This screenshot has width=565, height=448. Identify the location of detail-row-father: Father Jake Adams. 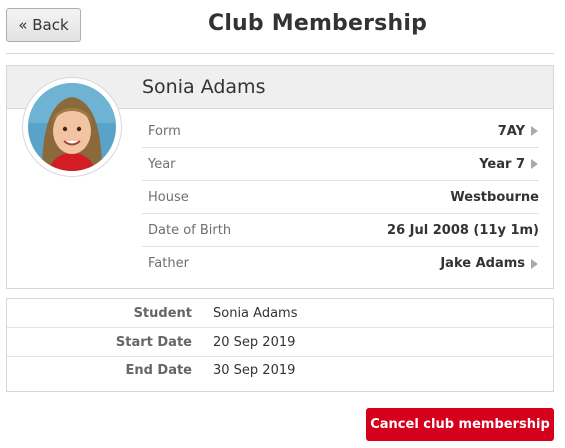
(340, 263).